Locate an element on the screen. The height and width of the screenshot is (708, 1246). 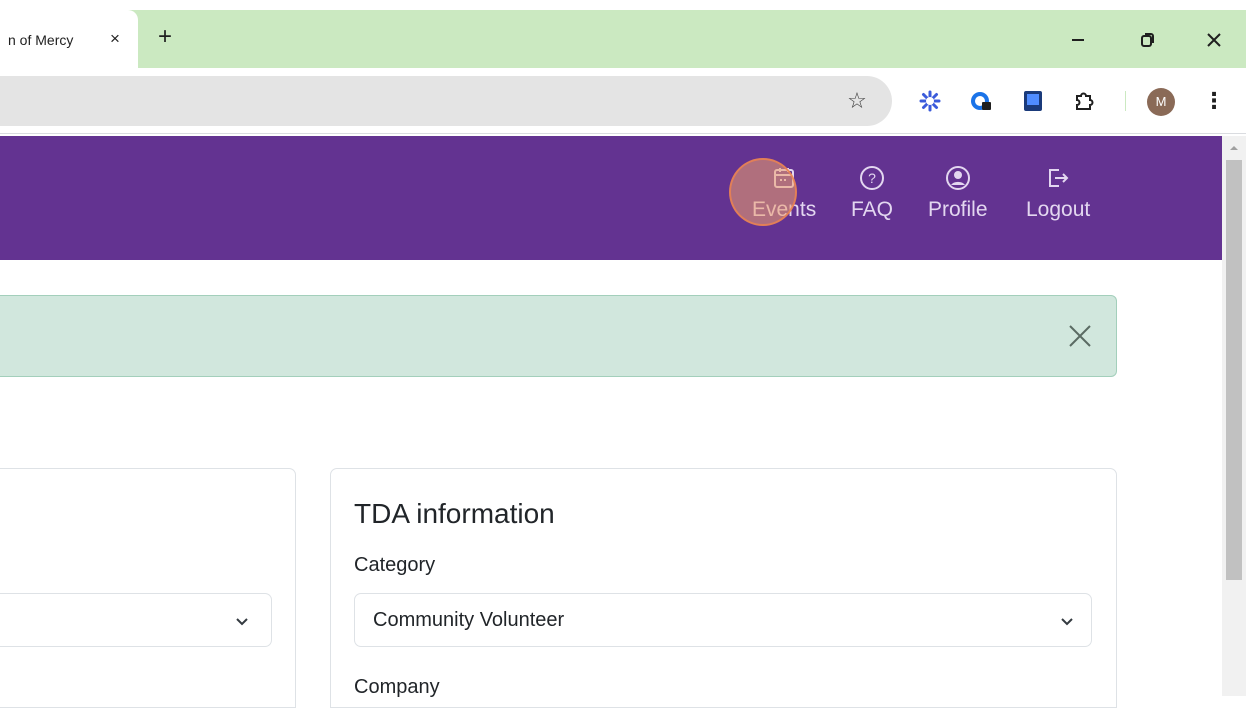
logout-icon is located at coordinates (1058, 178).